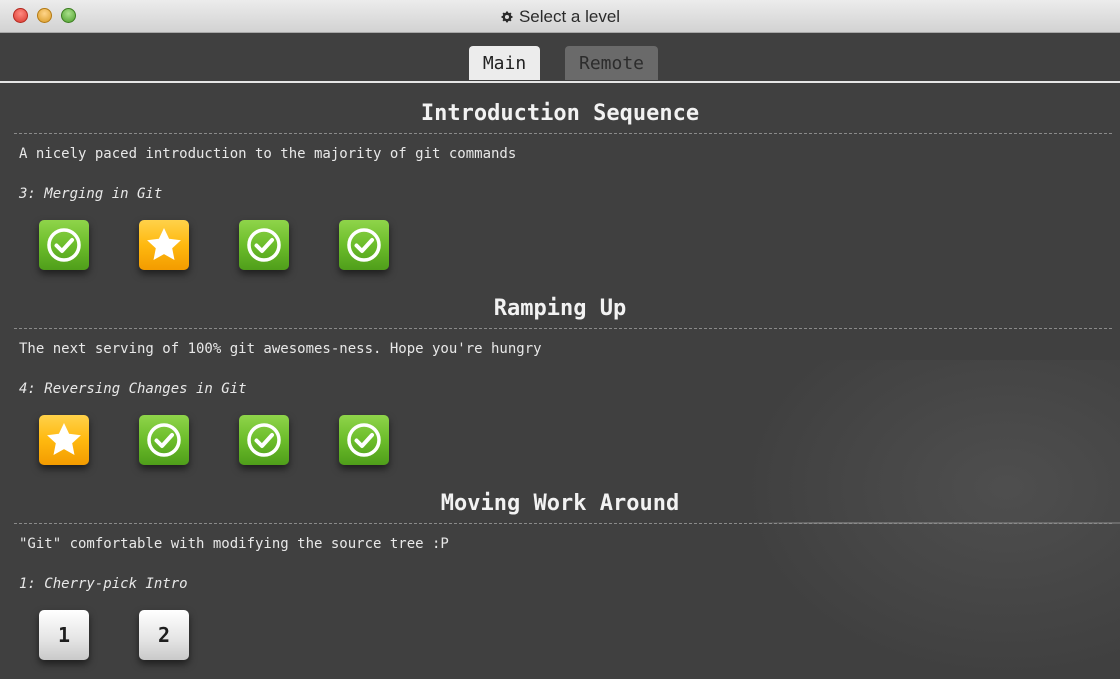 The image size is (1120, 679). Describe the element at coordinates (560, 308) in the screenshot. I see `section-title: Ramping Up` at that location.